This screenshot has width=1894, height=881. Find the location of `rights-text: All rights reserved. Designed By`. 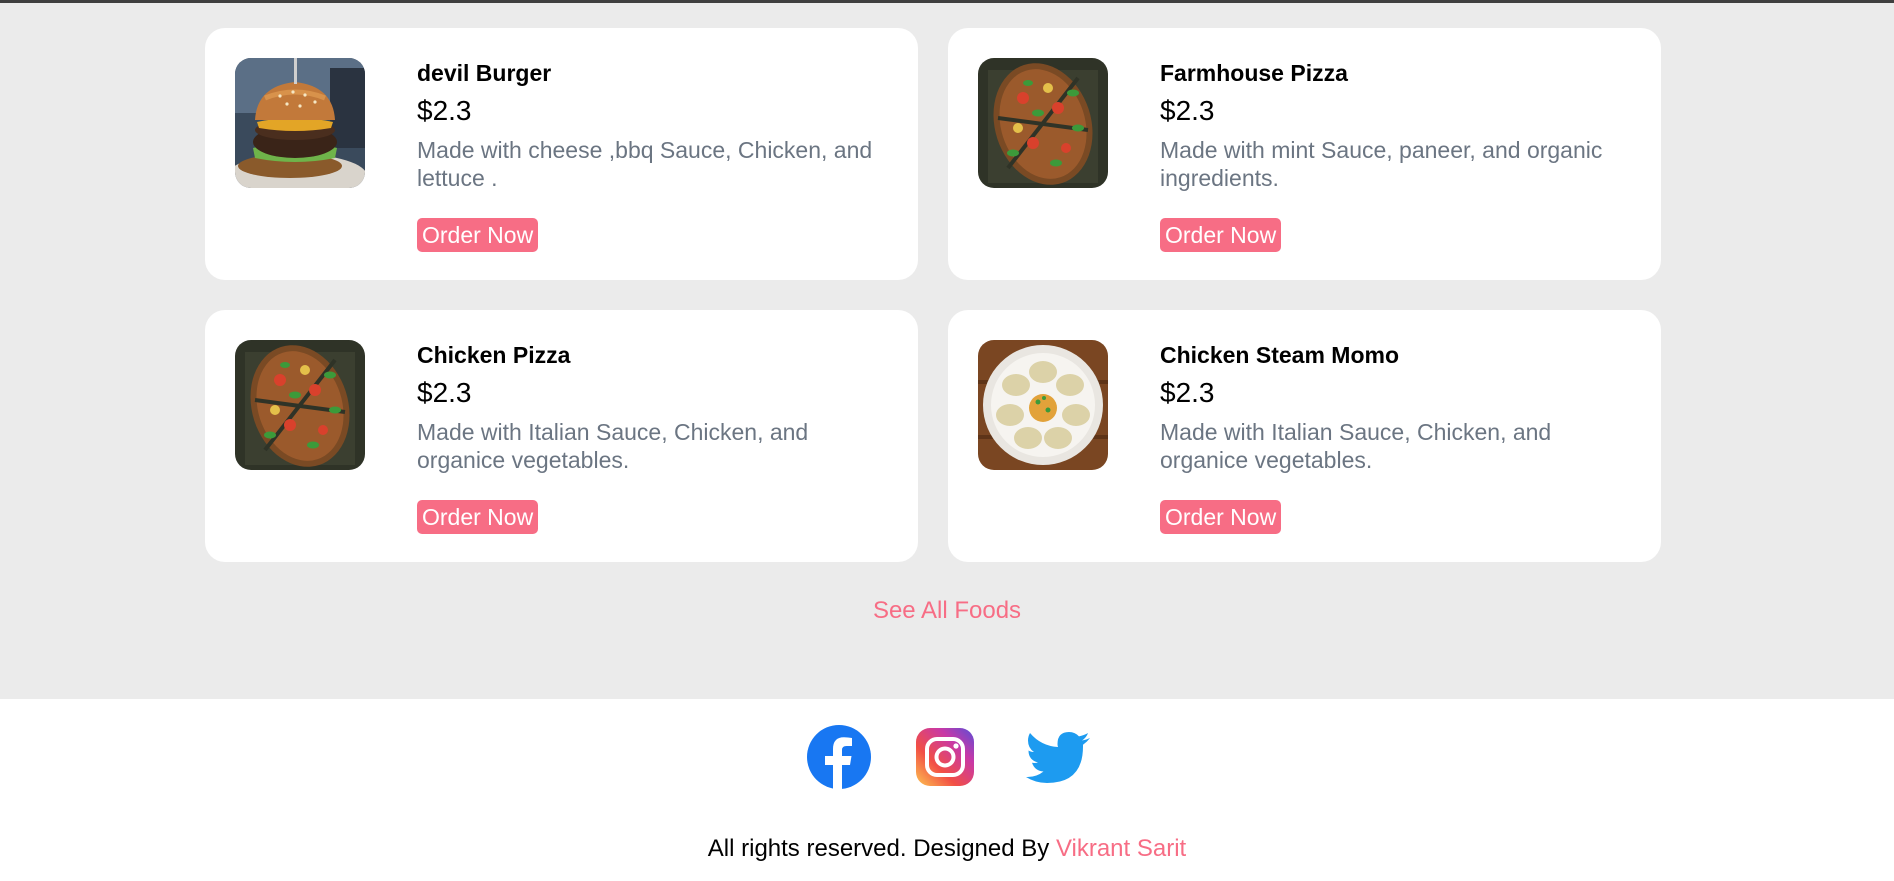

rights-text: All rights reserved. Designed By is located at coordinates (881, 848).